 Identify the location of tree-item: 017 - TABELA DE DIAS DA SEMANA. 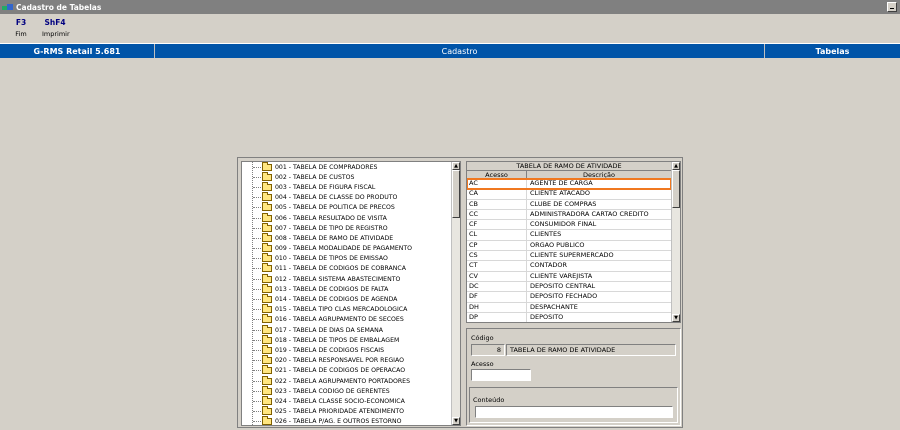
(351, 329).